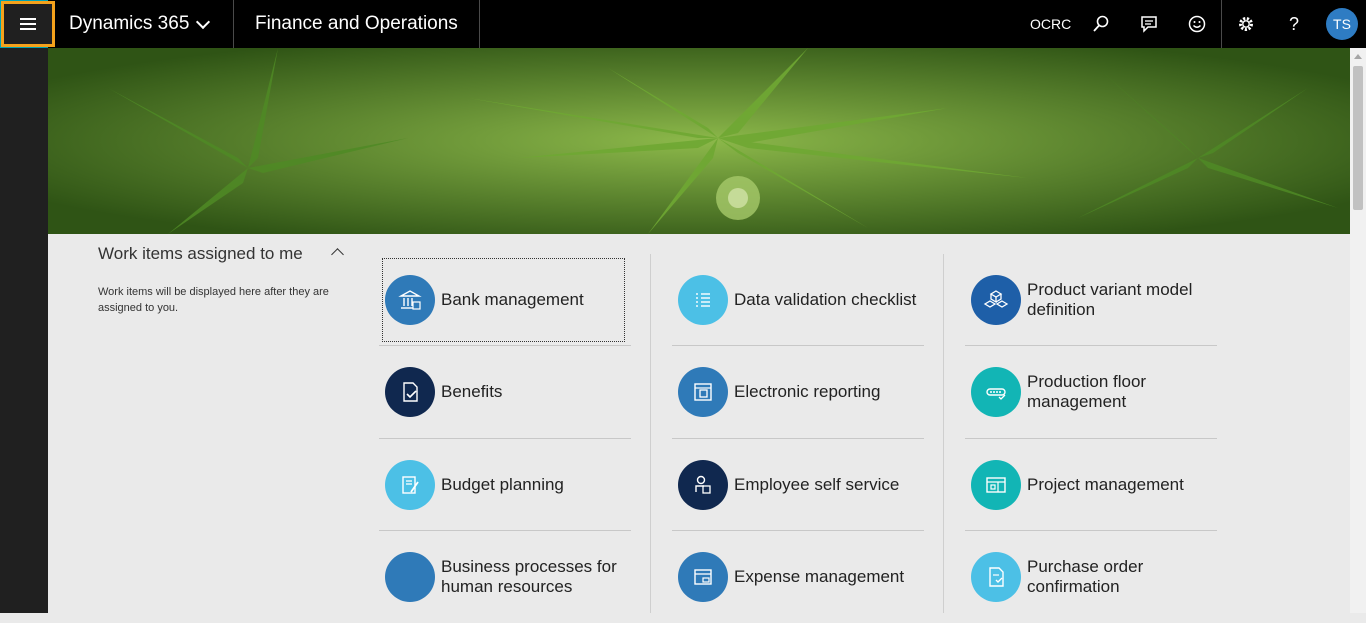  What do you see at coordinates (472, 391) in the screenshot?
I see `tile-label: Benefits` at bounding box center [472, 391].